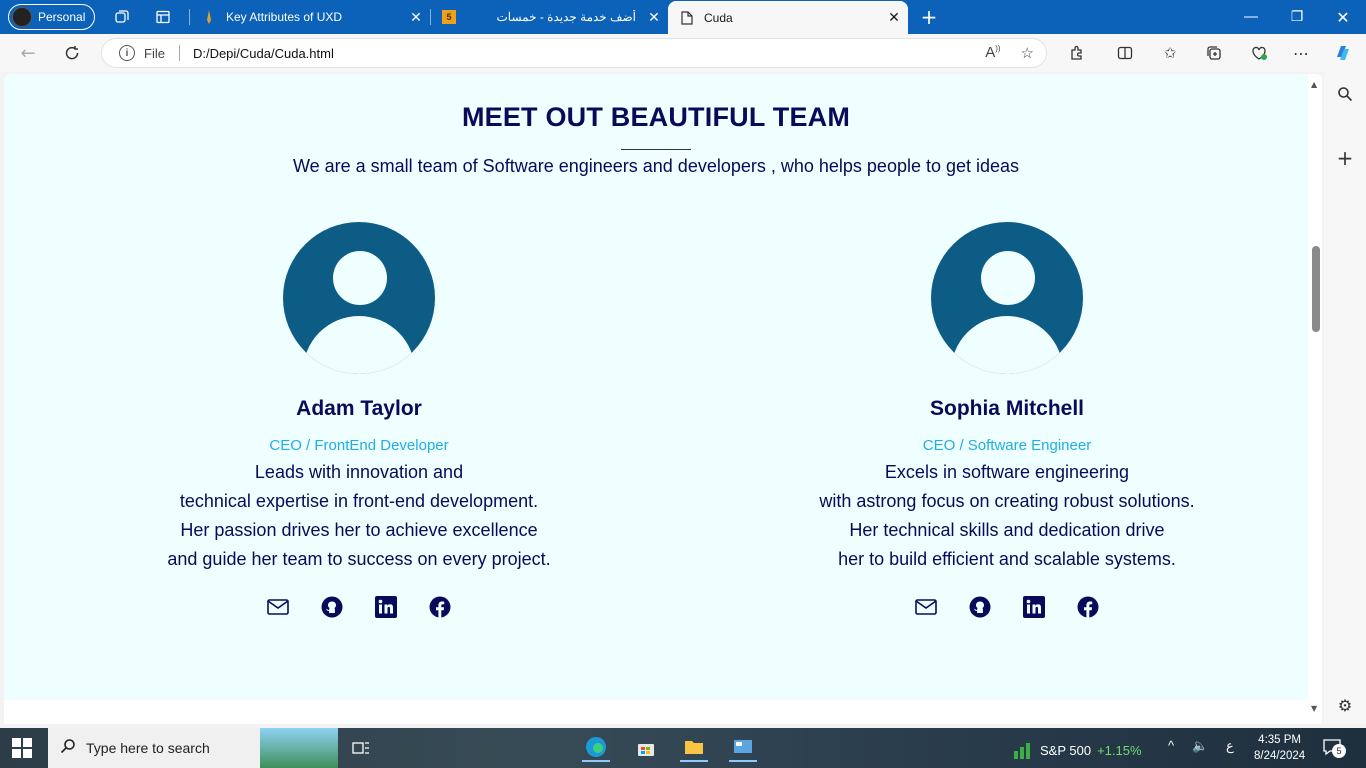 The image size is (1366, 768). I want to click on chart-up-icon, so click(1023, 750).